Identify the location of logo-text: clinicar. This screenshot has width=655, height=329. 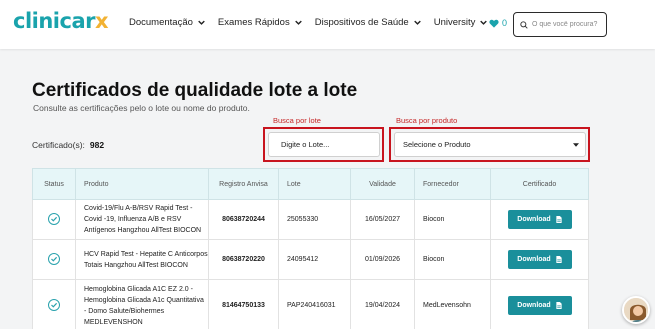
(54, 21).